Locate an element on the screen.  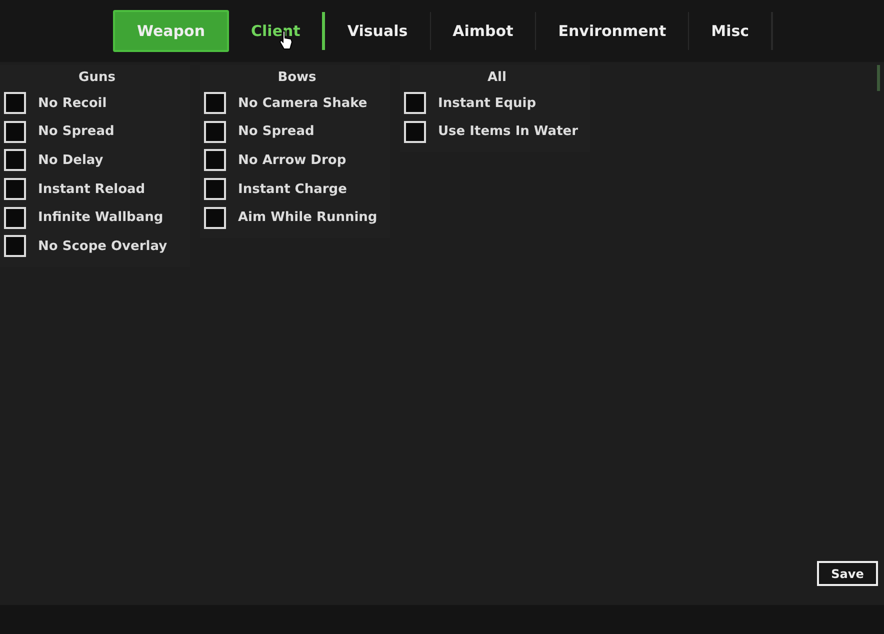
save-button: Save is located at coordinates (847, 573).